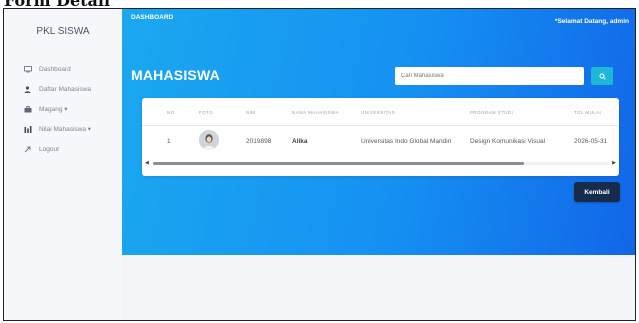 The height and width of the screenshot is (323, 639). I want to click on column-header-foto: FOTO, so click(206, 112).